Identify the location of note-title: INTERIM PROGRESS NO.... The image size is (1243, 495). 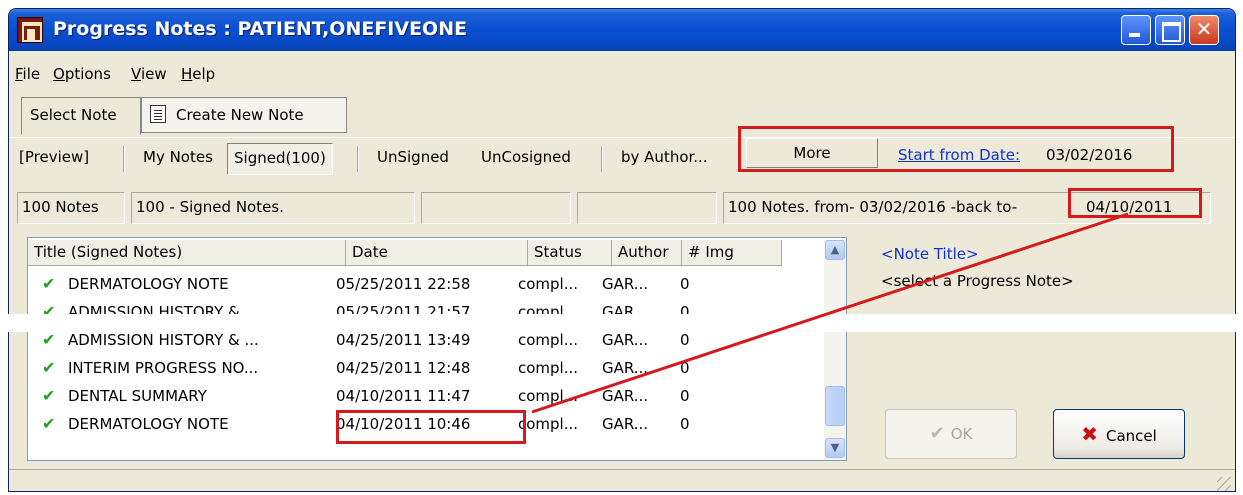
(163, 368).